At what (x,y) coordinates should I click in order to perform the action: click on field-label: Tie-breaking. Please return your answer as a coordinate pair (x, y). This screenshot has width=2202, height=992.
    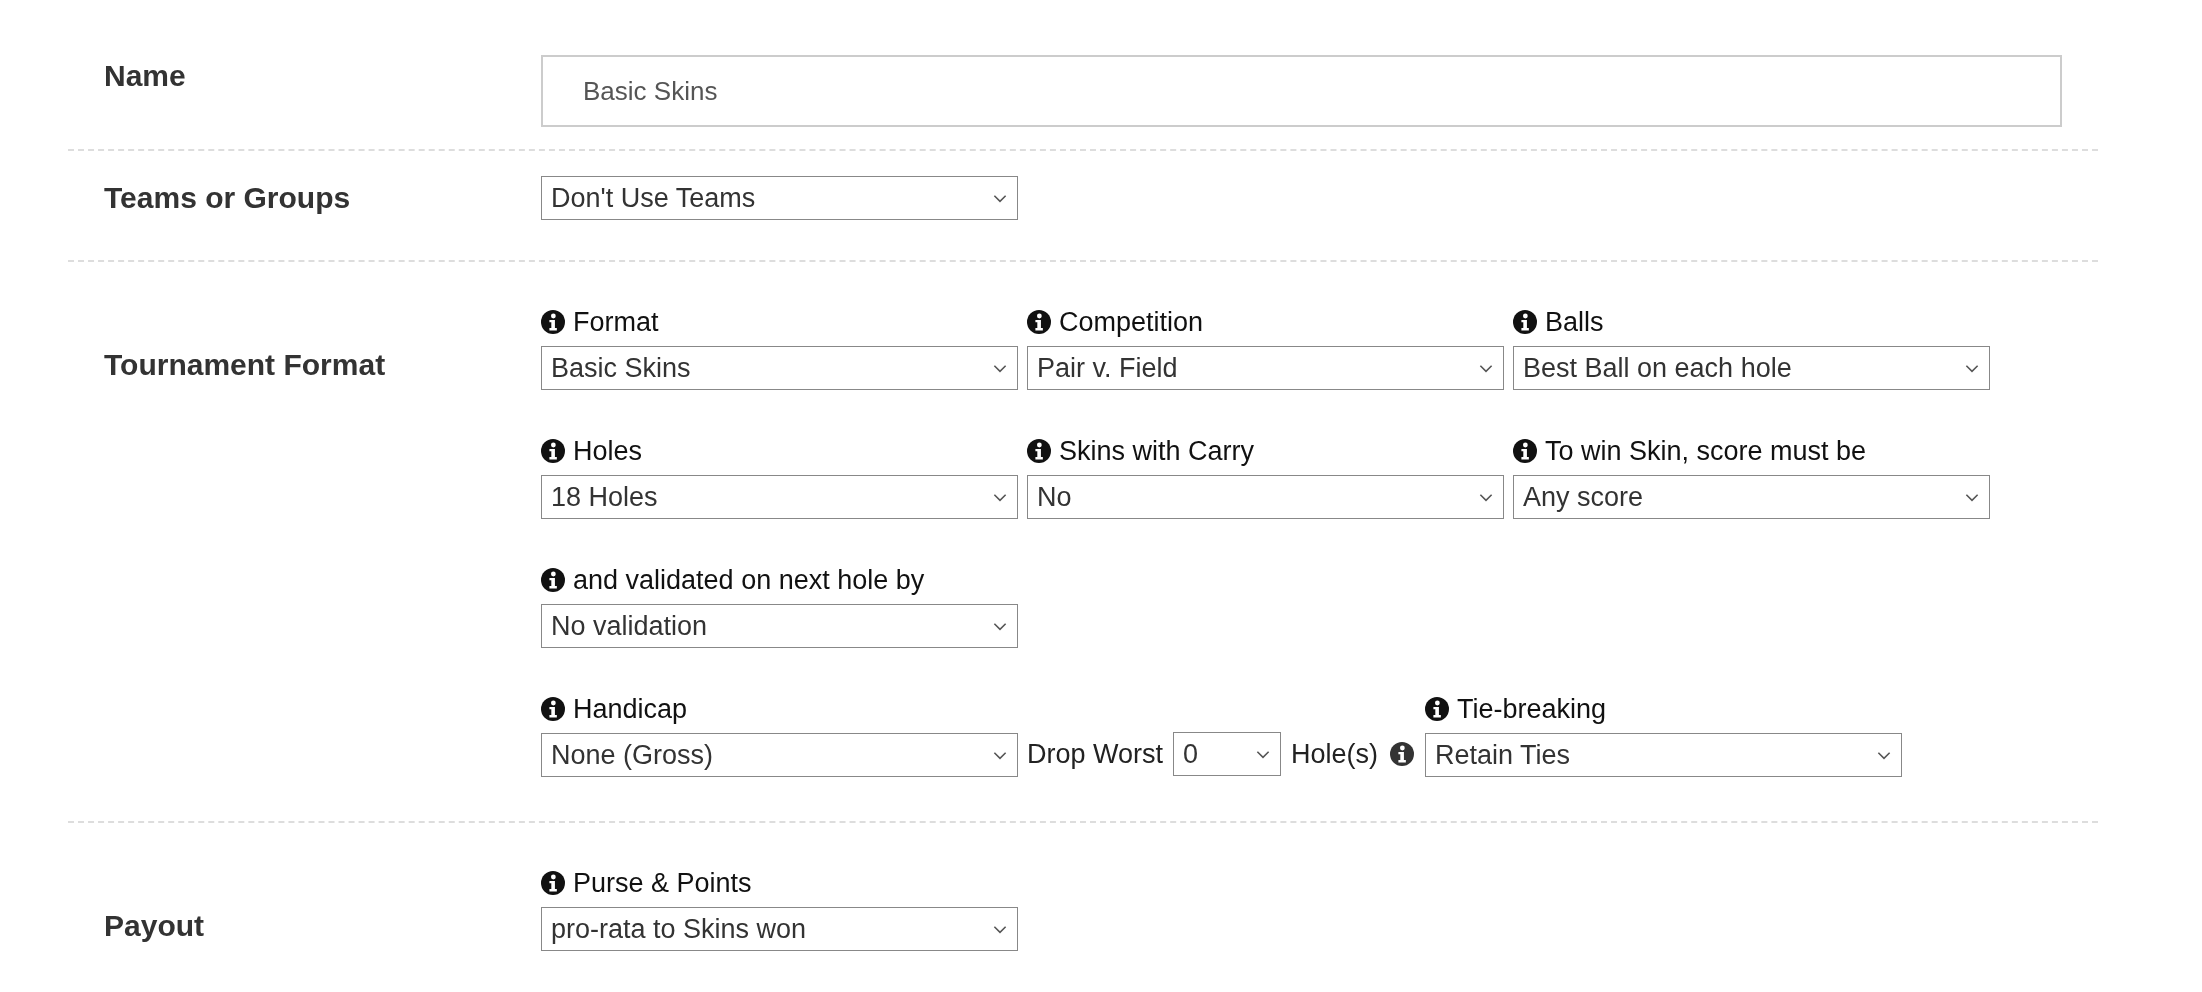
    Looking at the image, I should click on (1532, 709).